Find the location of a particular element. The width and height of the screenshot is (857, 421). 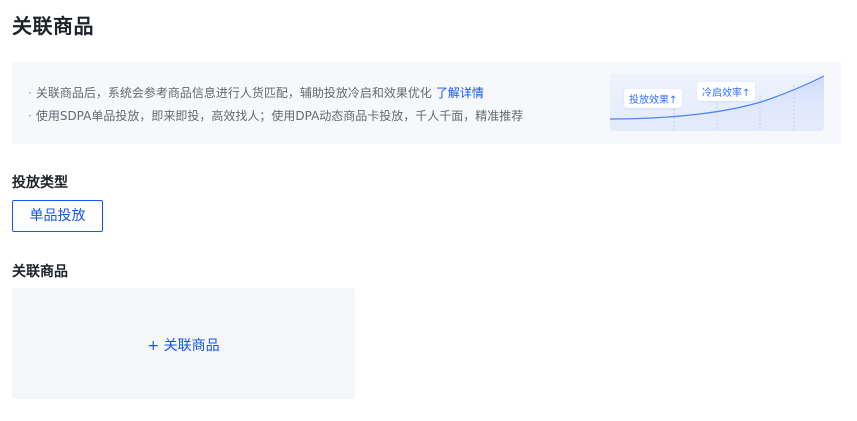

cold-start-up-badge: 冷启效率↑ is located at coordinates (726, 91).